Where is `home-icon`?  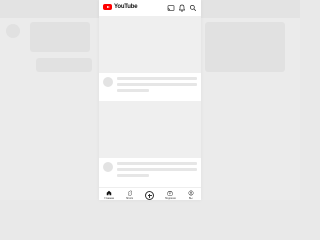
home-icon is located at coordinates (109, 193).